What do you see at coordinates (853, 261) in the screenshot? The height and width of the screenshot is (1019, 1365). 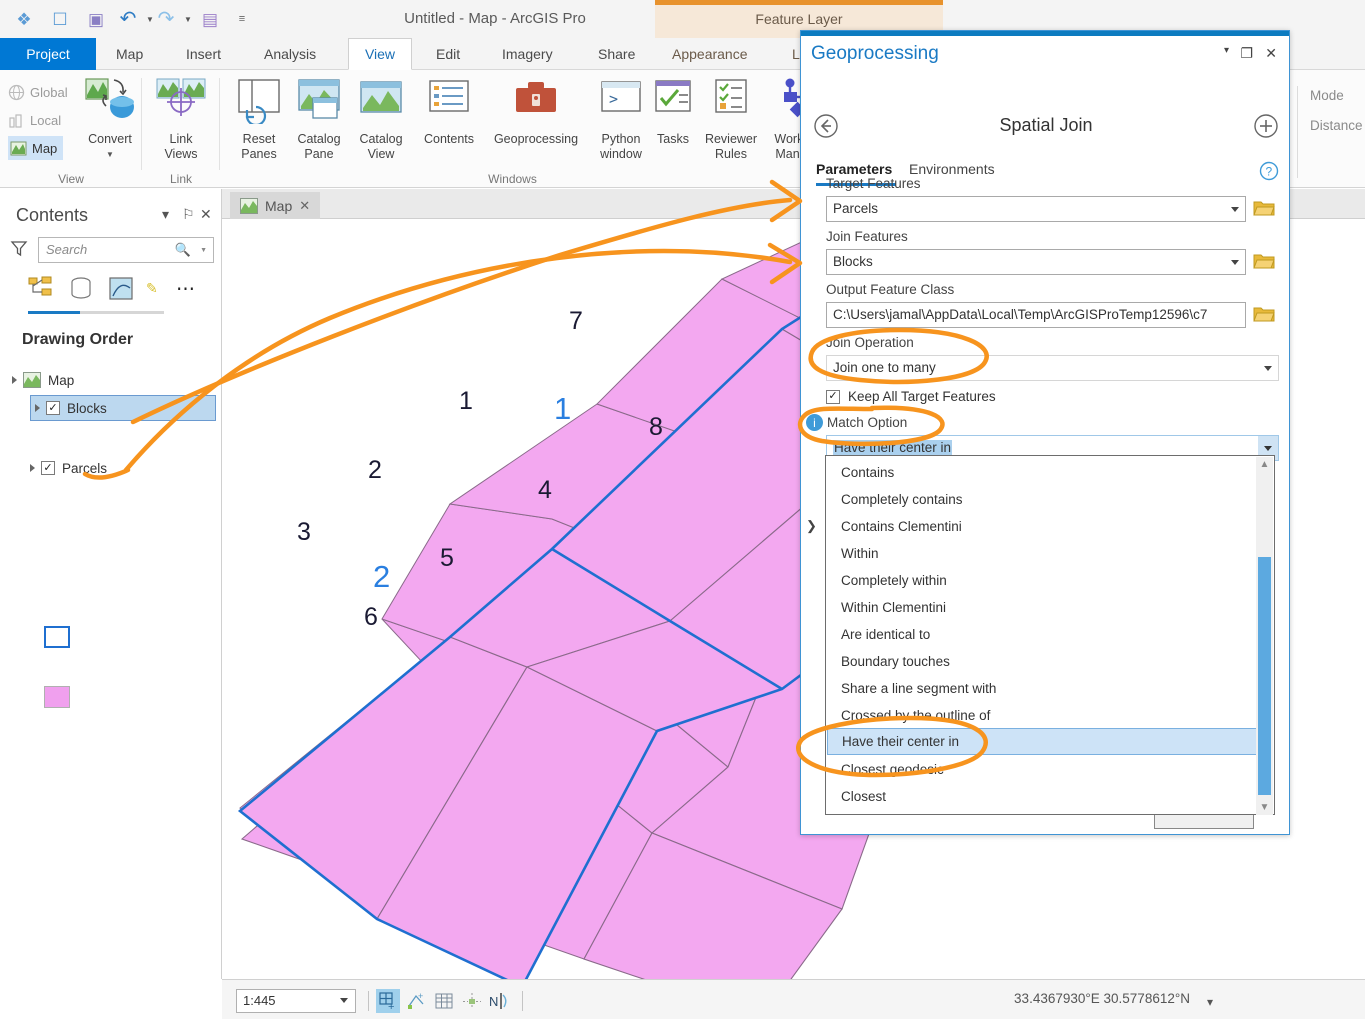 I see `input-join-features-value: Blocks` at bounding box center [853, 261].